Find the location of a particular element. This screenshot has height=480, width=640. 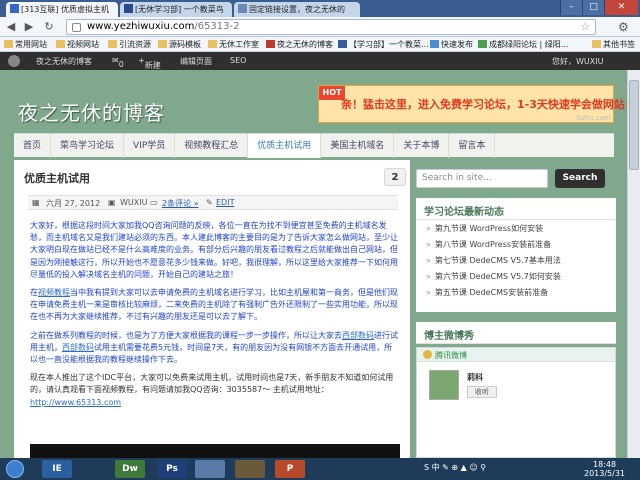

address-bar: www.yezhiwuxiu.com/65313-2 ☆ is located at coordinates (331, 27).